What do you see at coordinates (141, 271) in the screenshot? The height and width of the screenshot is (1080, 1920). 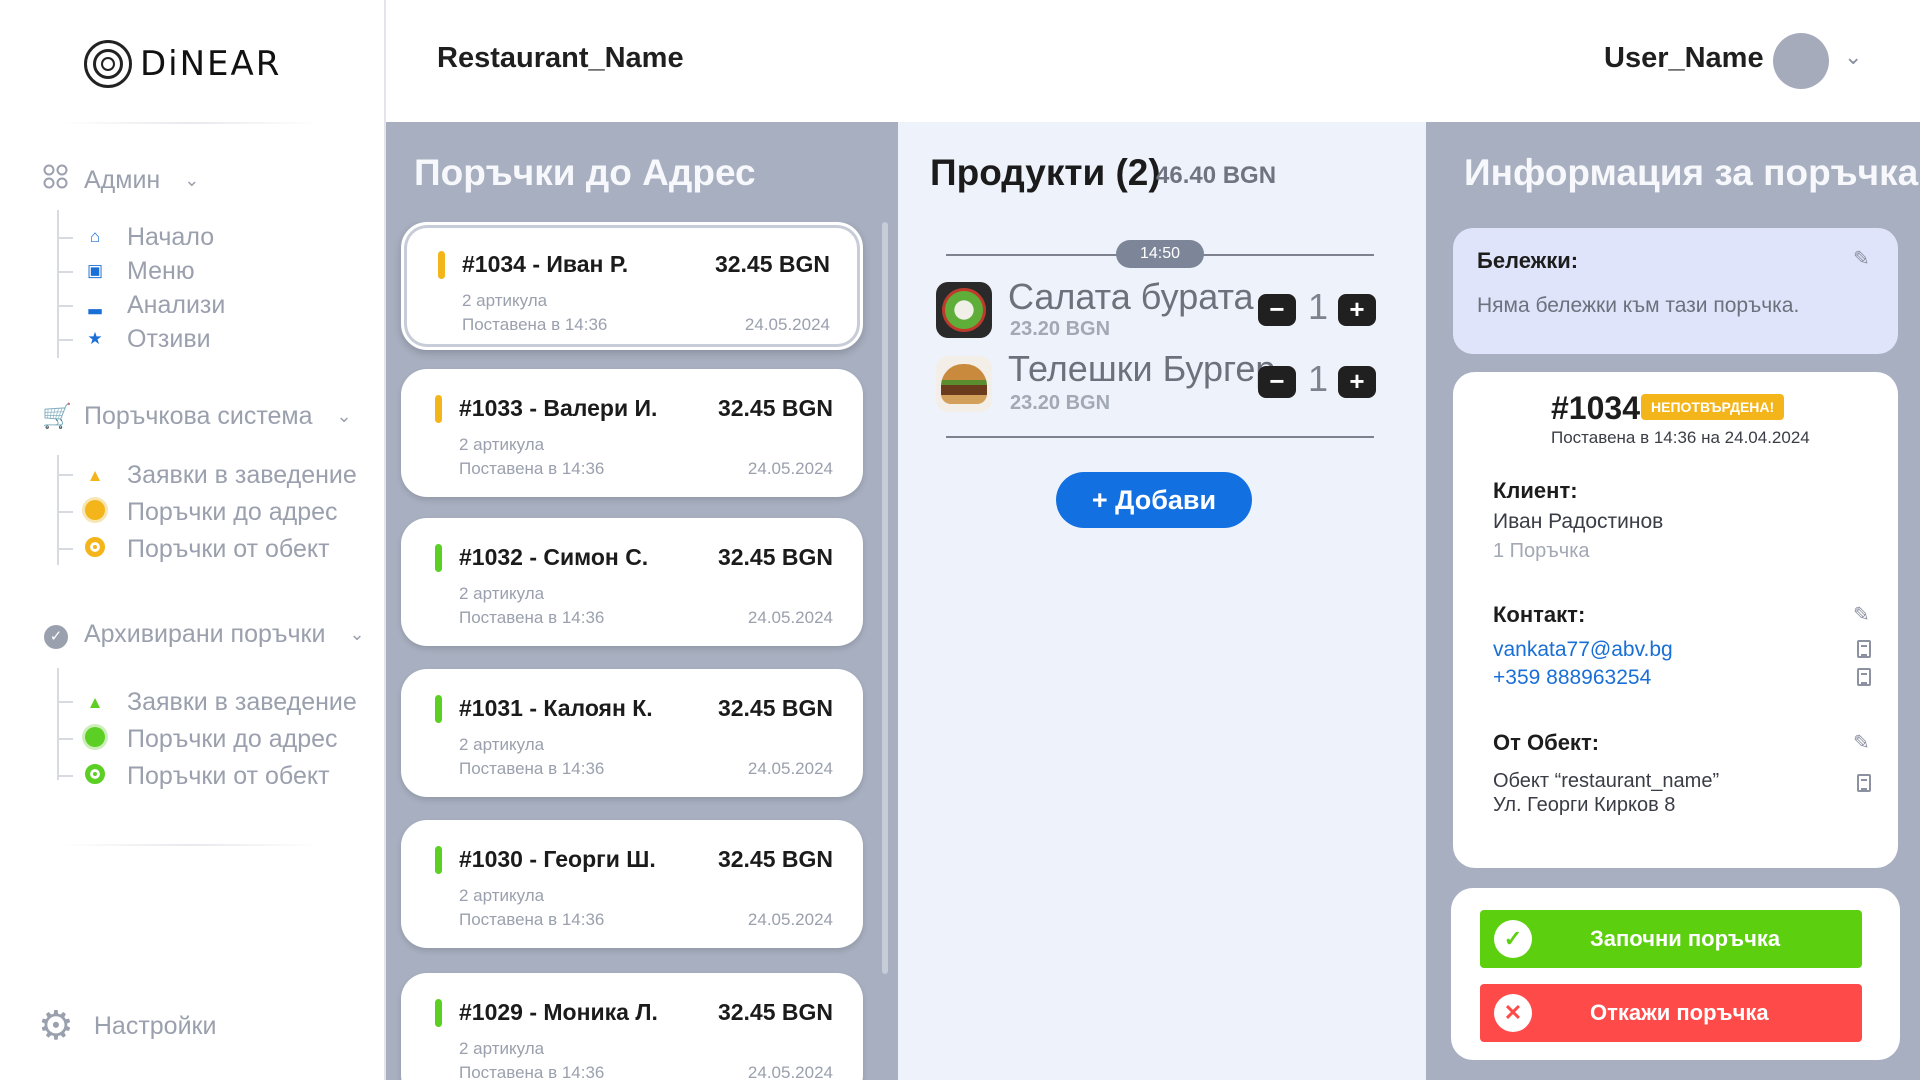 I see `sidebar-item-menu: ▣ Меню` at bounding box center [141, 271].